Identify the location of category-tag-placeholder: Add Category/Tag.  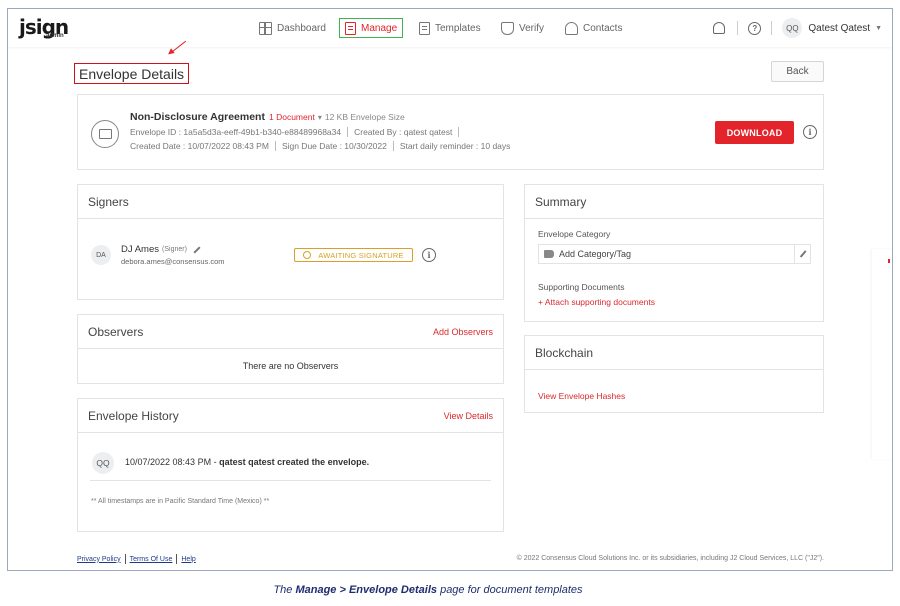
(595, 254).